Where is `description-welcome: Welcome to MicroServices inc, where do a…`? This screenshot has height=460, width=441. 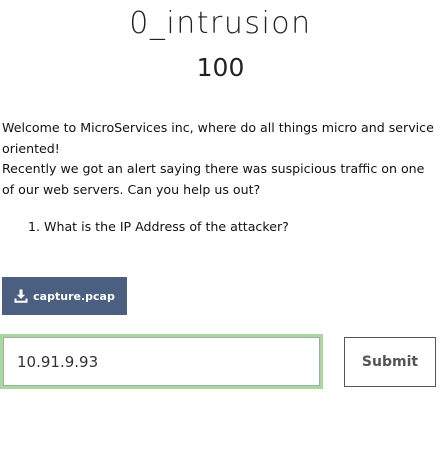 description-welcome: Welcome to MicroServices inc, where do a… is located at coordinates (218, 138).